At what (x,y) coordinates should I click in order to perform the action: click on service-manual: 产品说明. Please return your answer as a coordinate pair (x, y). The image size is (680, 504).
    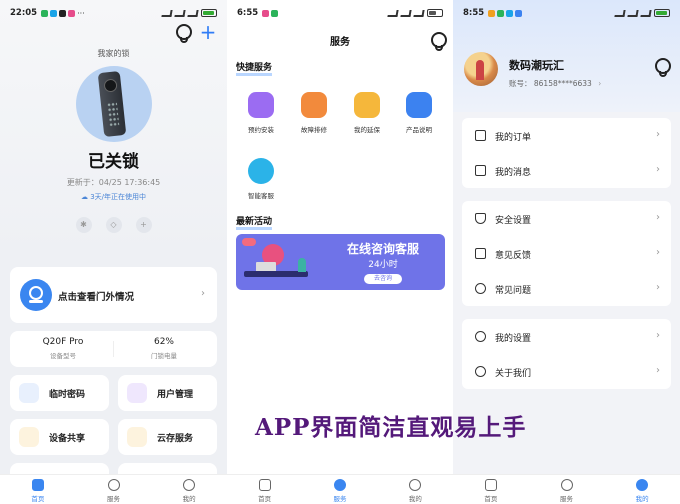
    Looking at the image, I should click on (419, 113).